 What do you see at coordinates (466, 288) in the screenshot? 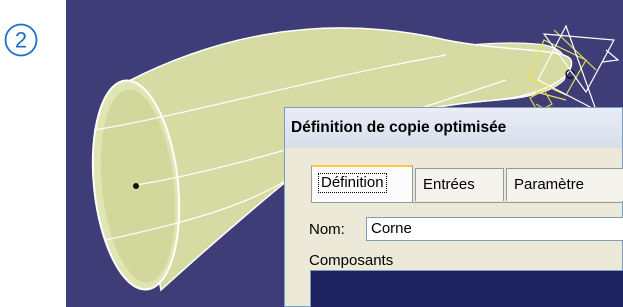
I see `components-list` at bounding box center [466, 288].